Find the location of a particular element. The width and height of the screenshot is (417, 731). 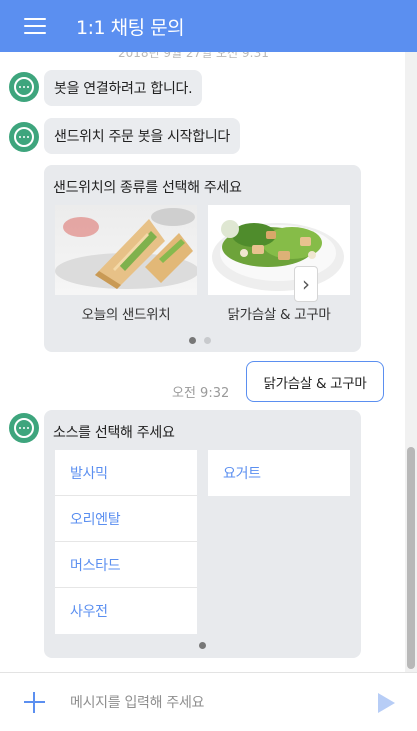

scrollbar-thumb is located at coordinates (411, 558).